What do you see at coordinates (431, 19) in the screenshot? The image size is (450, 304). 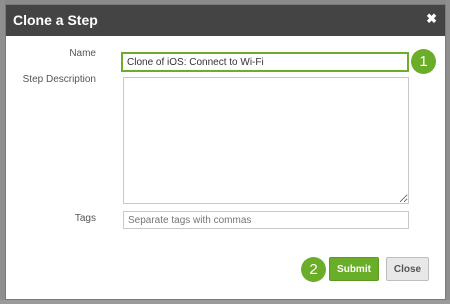 I see `close-icon: ✖` at bounding box center [431, 19].